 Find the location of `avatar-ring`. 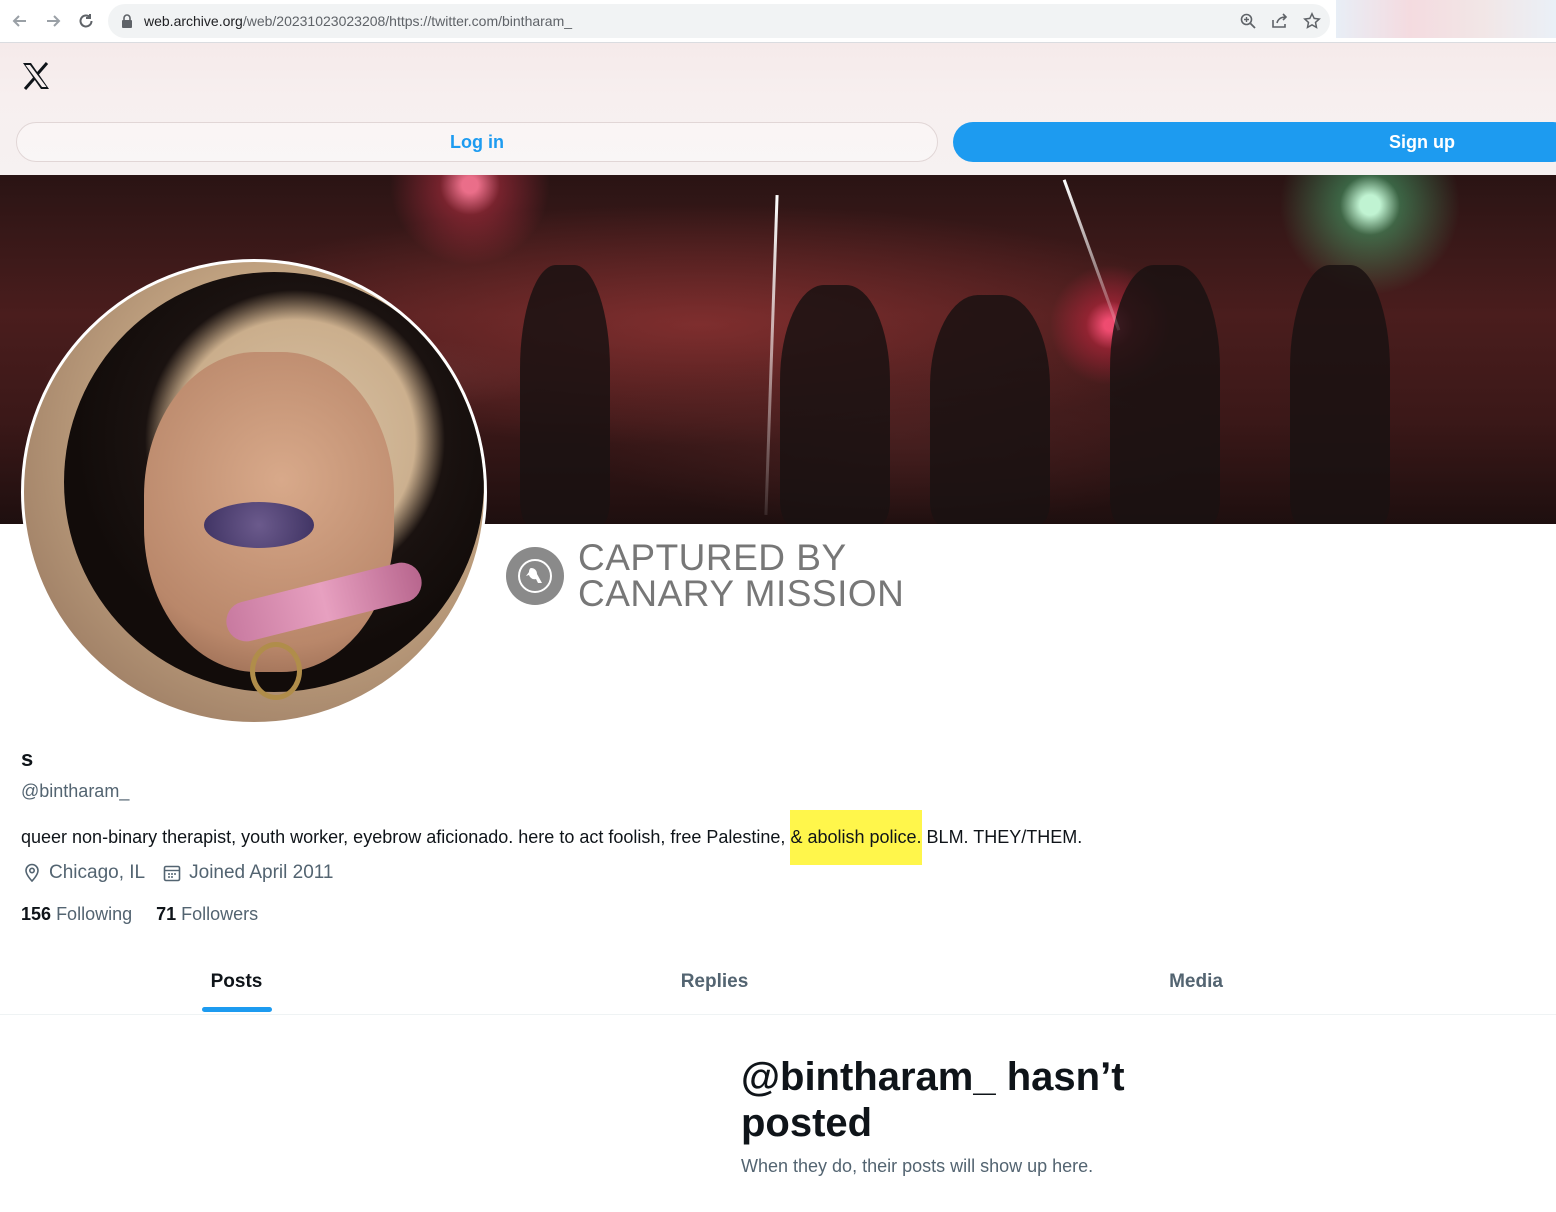

avatar-ring is located at coordinates (276, 671).